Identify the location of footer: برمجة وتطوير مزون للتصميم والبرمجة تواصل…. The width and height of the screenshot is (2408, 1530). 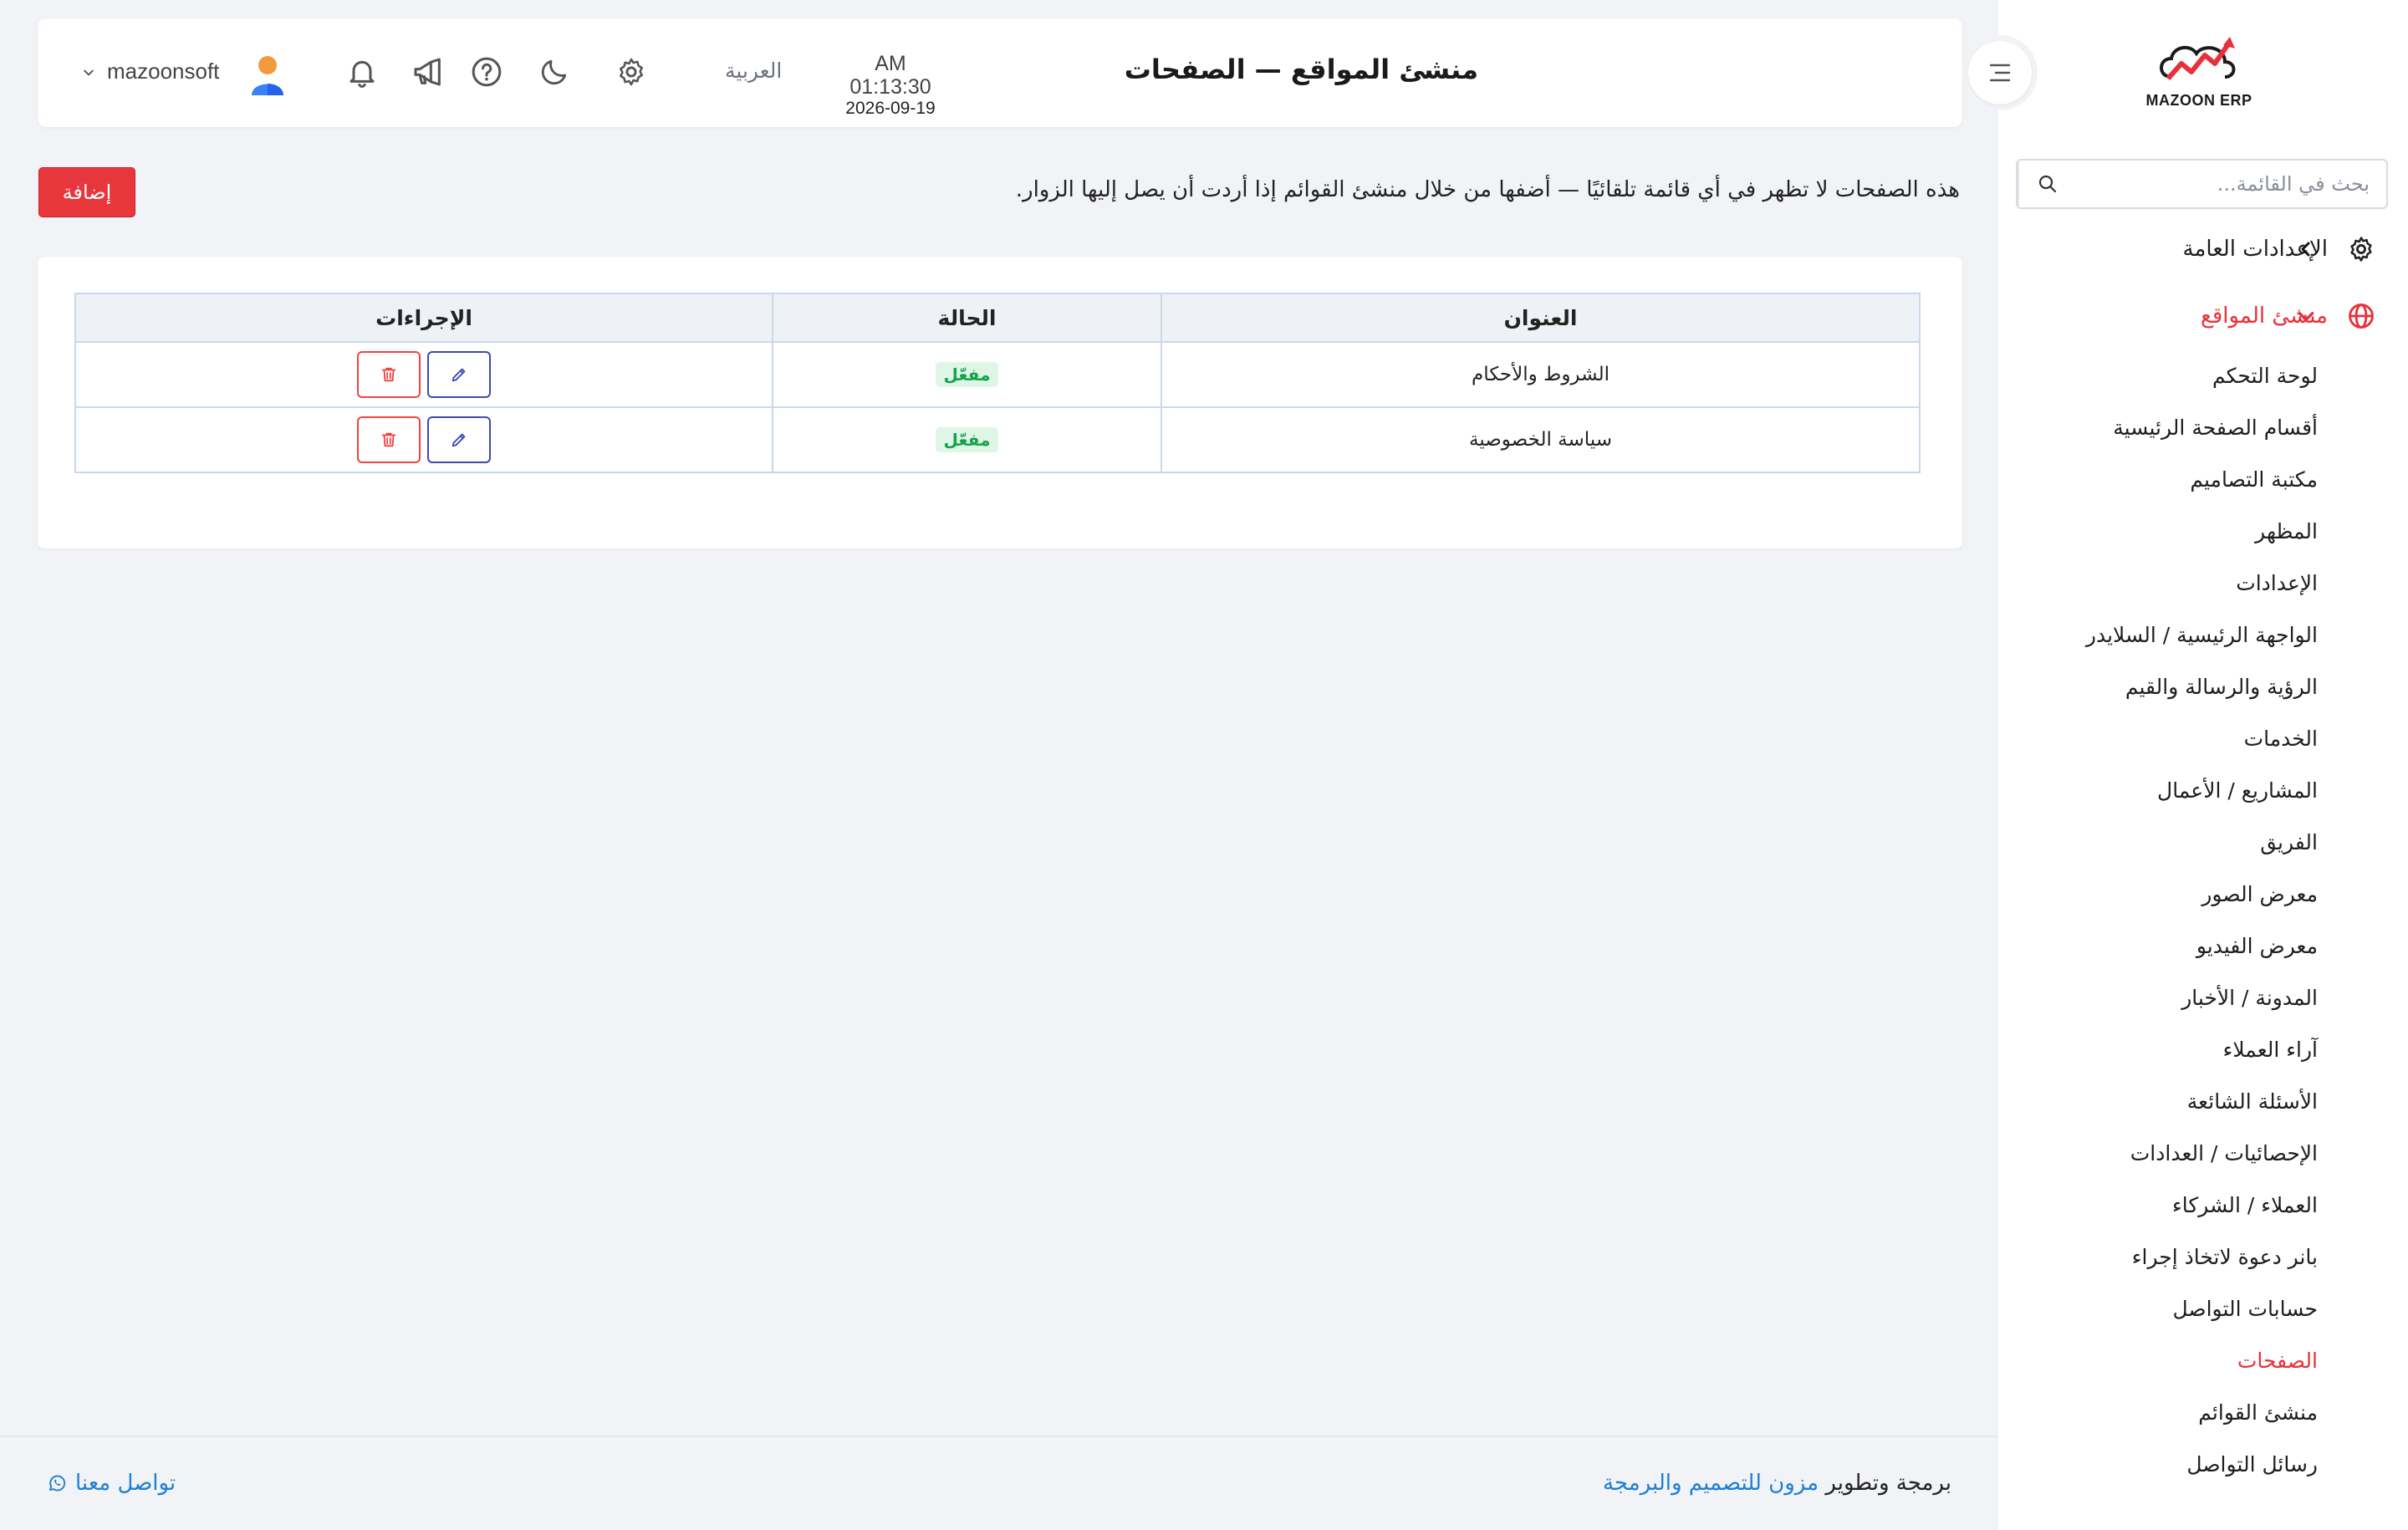
(999, 1483).